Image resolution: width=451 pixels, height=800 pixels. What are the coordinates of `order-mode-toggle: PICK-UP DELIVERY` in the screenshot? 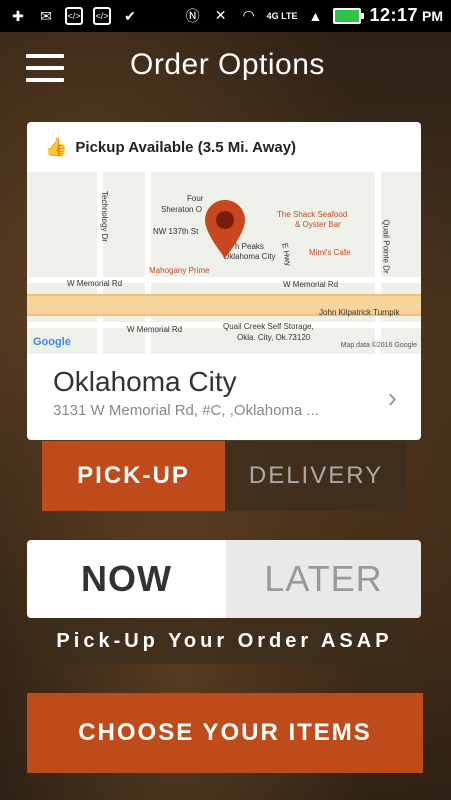 It's located at (224, 476).